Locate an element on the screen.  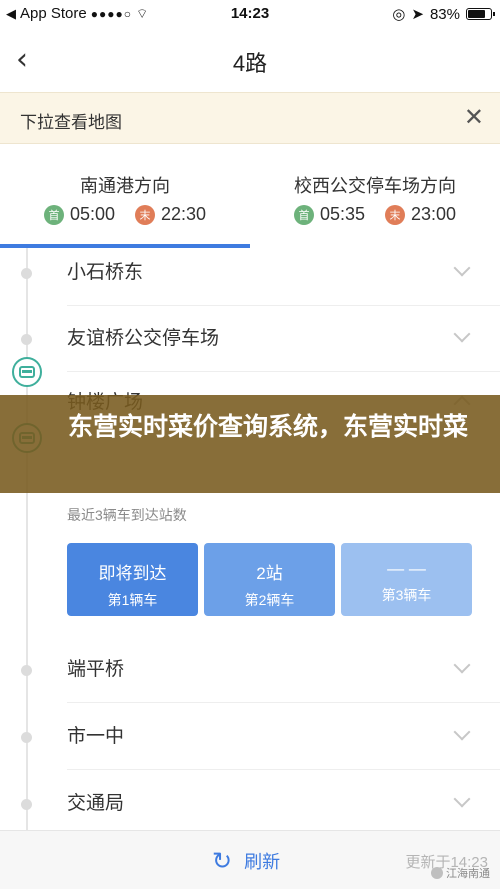
tab-direction-xiaoxi-depot: 校西公交停车场方向 首 05:35 末 23:00 is located at coordinates (375, 196).